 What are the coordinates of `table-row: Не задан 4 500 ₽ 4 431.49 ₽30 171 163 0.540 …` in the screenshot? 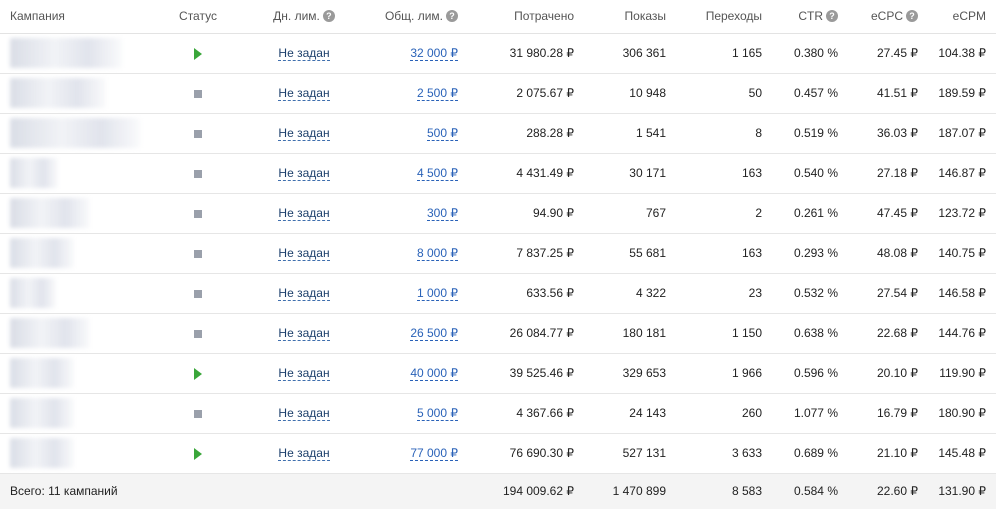 It's located at (498, 173).